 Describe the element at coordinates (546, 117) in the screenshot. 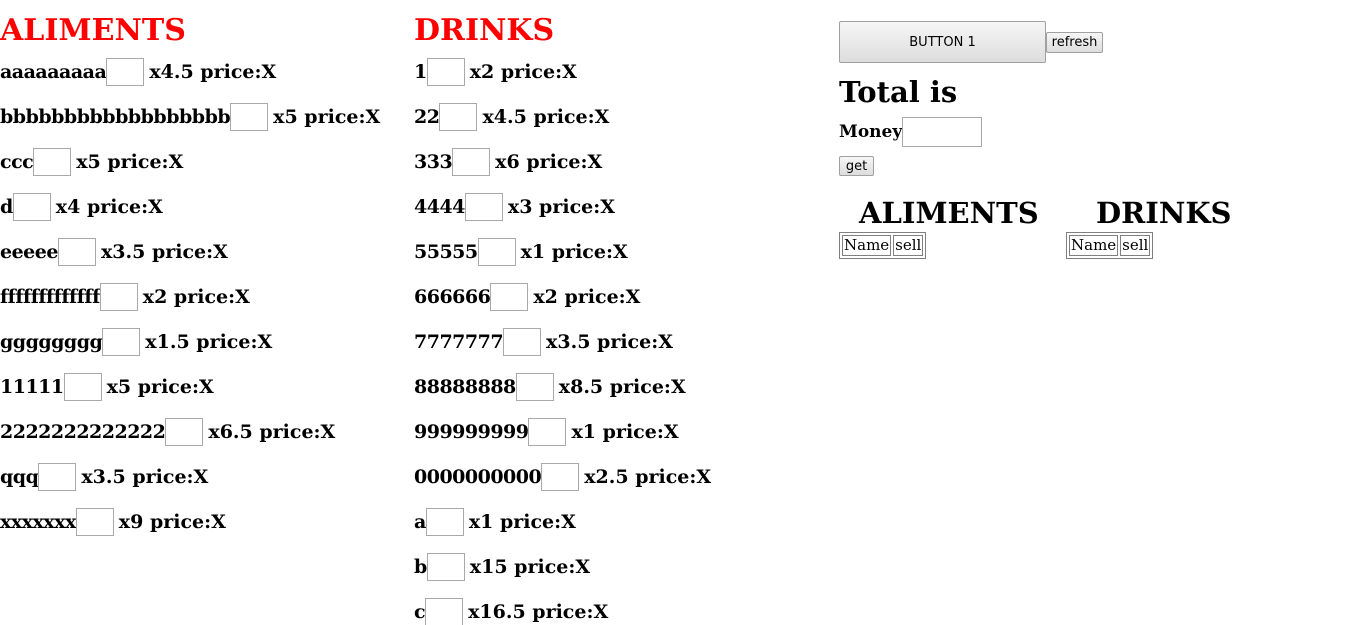

I see `drink-item-price: x4.5 price:X` at that location.